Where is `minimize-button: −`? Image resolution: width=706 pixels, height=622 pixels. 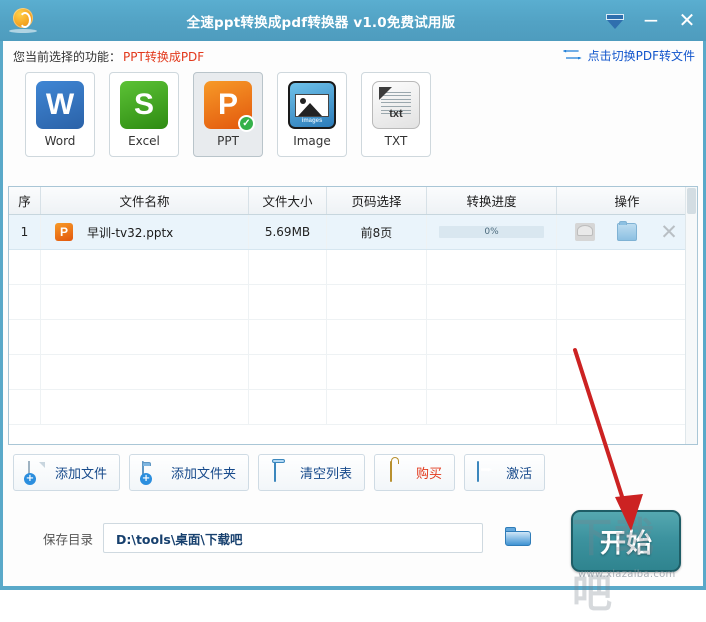 minimize-button: − is located at coordinates (651, 21).